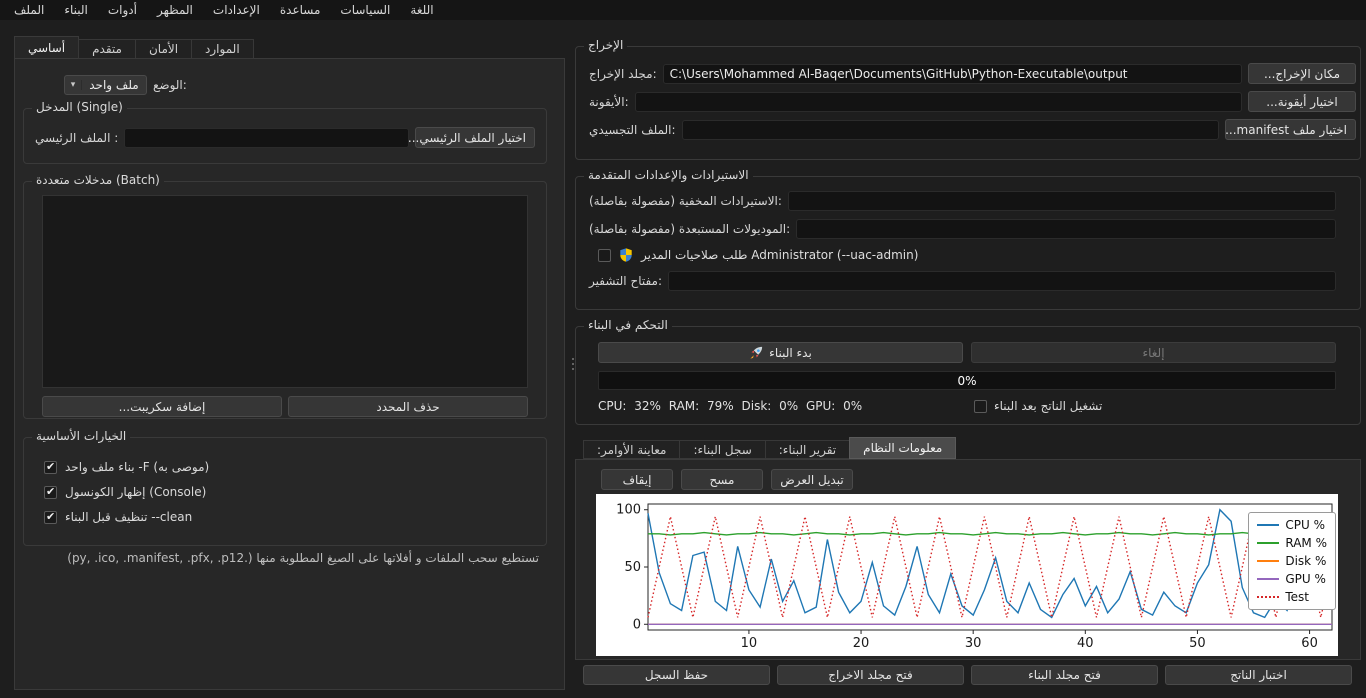 This screenshot has width=1366, height=698. I want to click on run-after-build-row: تشغيل الناتج بعد البناء, so click(1038, 406).